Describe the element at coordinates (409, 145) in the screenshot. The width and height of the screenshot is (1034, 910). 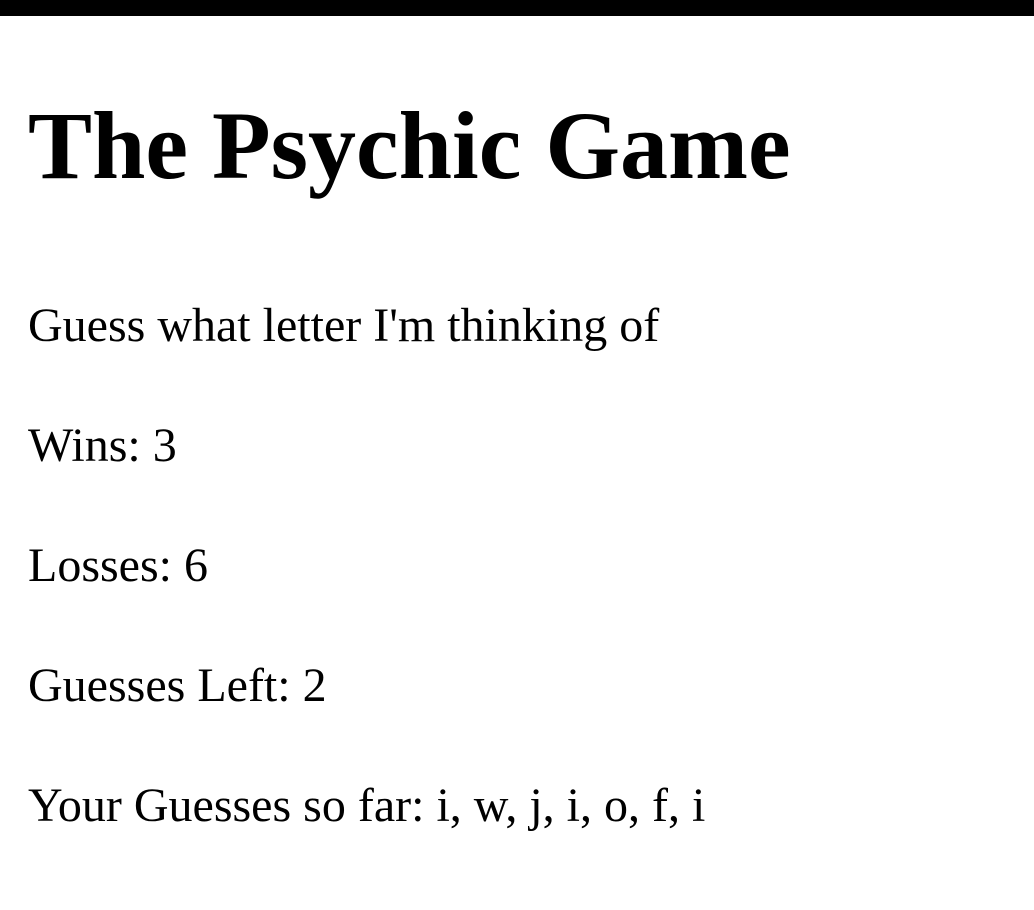
I see `page-title: The Psychic Game` at that location.